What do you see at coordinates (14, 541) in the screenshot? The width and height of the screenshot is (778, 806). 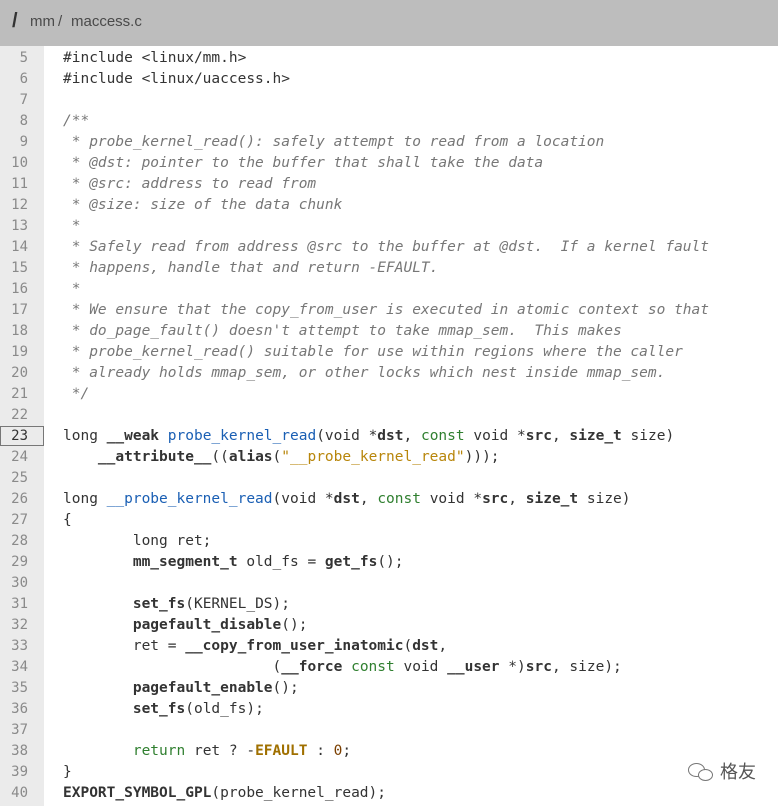 I see `line-number: 28` at bounding box center [14, 541].